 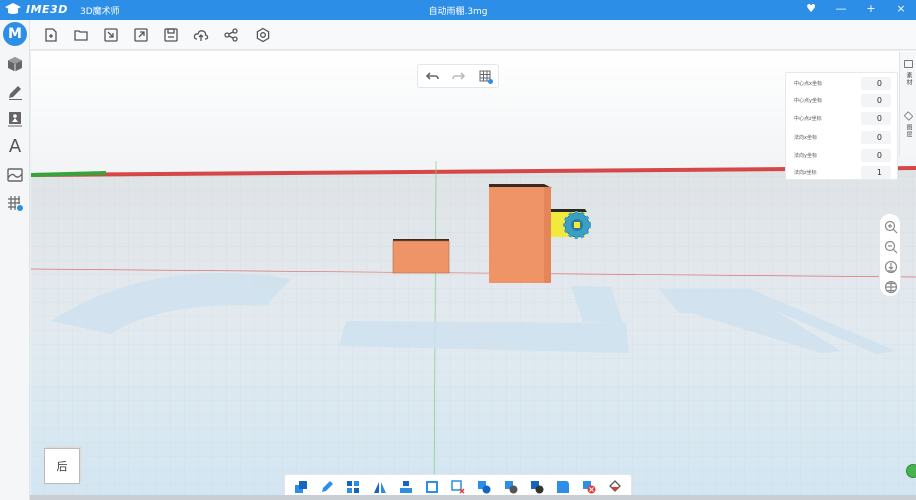 I want to click on tab-layers: 图层, so click(x=908, y=130).